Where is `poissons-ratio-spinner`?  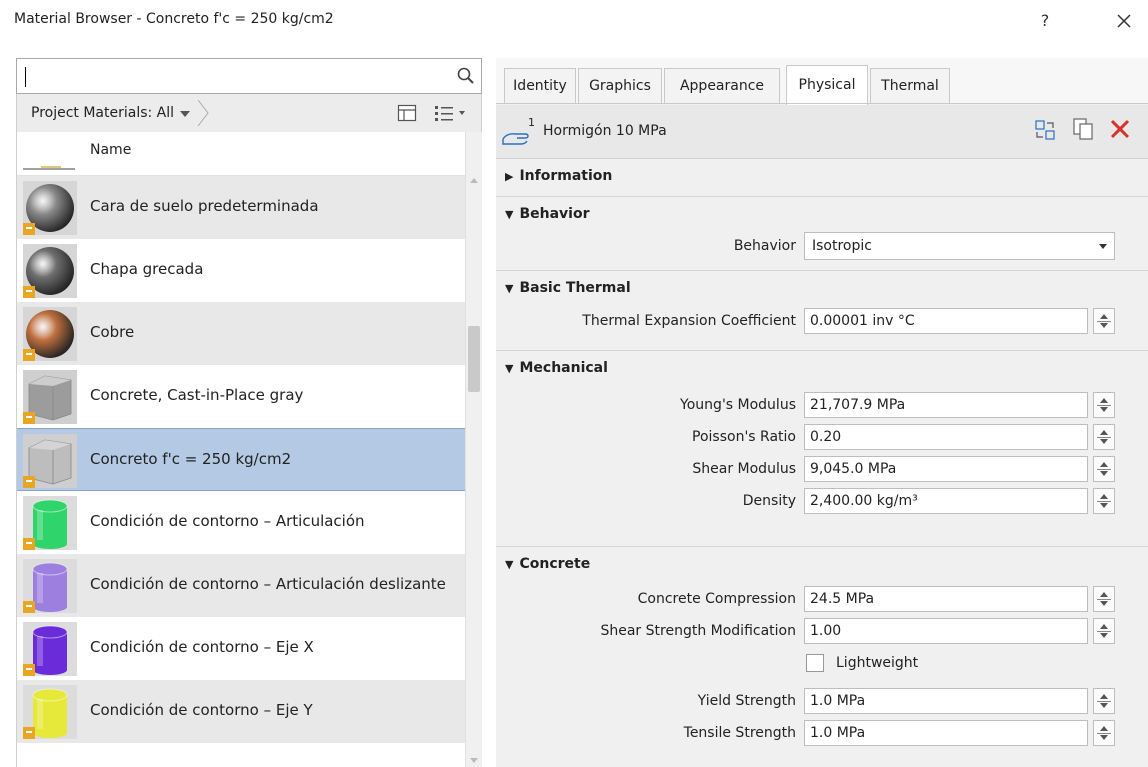
poissons-ratio-spinner is located at coordinates (1104, 437).